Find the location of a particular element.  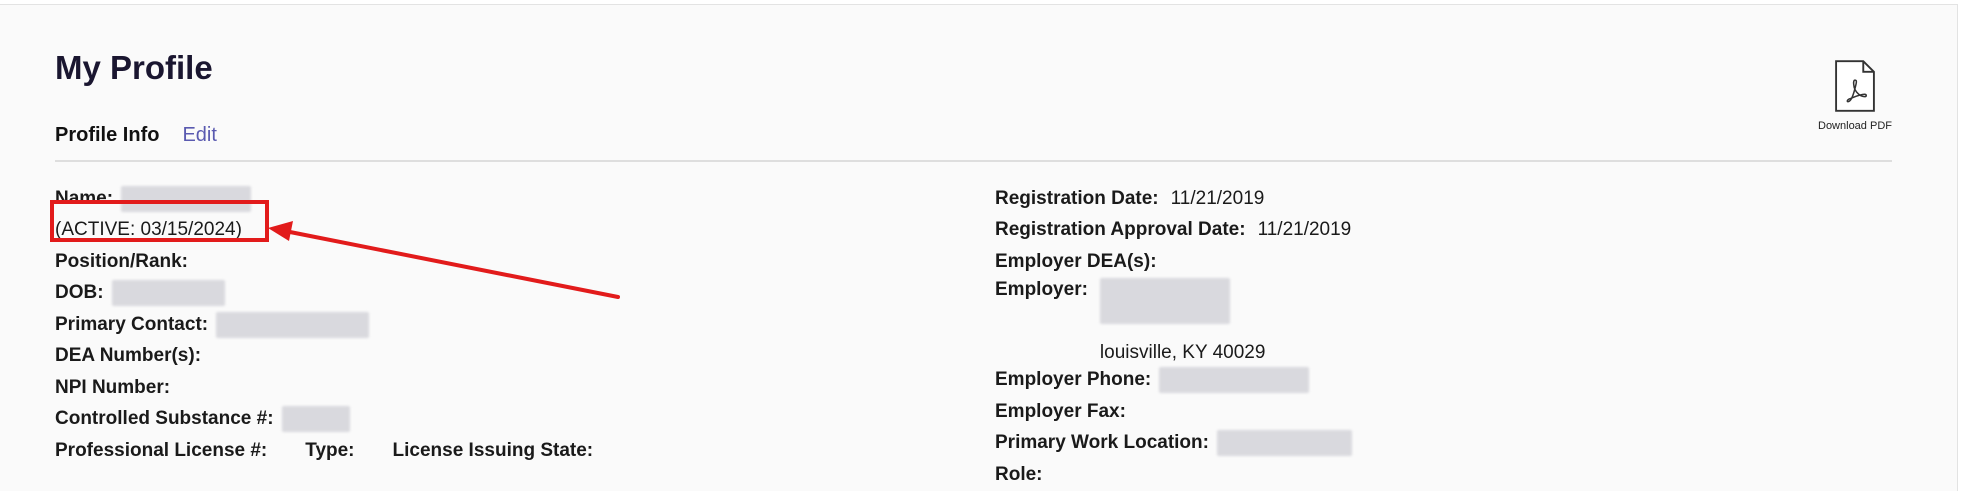

primary-contact-redacted is located at coordinates (293, 324).